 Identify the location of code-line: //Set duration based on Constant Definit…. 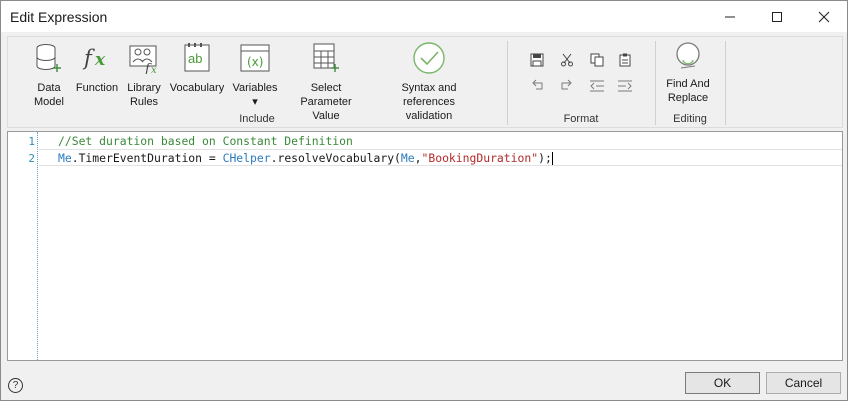
(205, 141).